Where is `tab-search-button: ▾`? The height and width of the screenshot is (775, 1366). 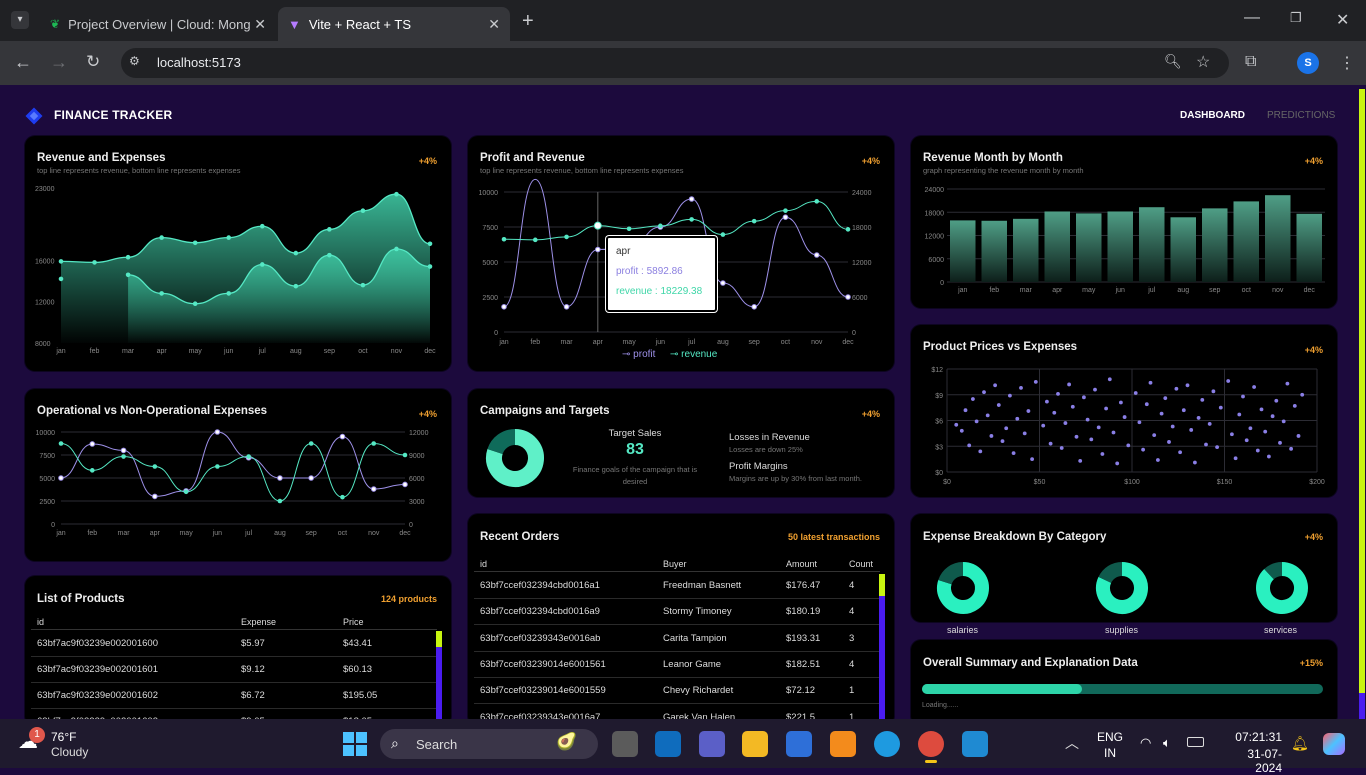 tab-search-button: ▾ is located at coordinates (20, 20).